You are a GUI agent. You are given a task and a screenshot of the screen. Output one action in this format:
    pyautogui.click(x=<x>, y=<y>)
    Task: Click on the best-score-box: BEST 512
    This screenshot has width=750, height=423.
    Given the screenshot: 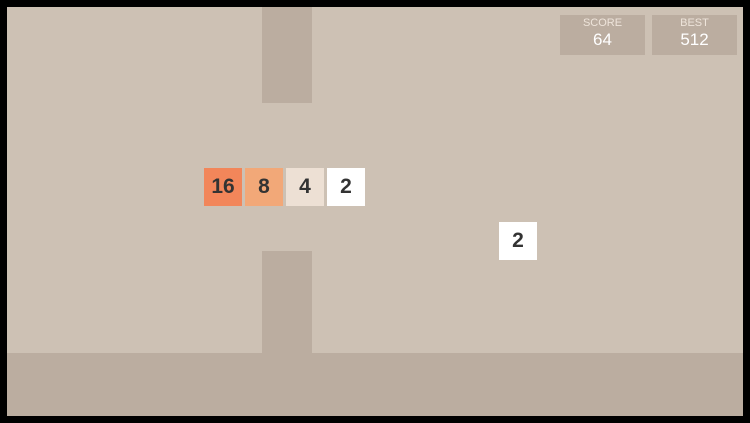 What is the action you would take?
    pyautogui.click(x=694, y=35)
    